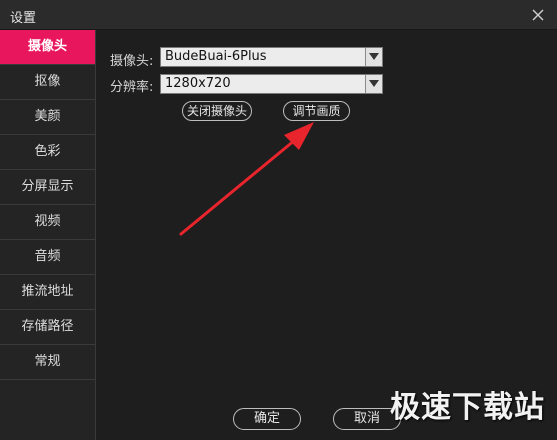  I want to click on sidebar-item-storage-path: 存储路径, so click(47, 327).